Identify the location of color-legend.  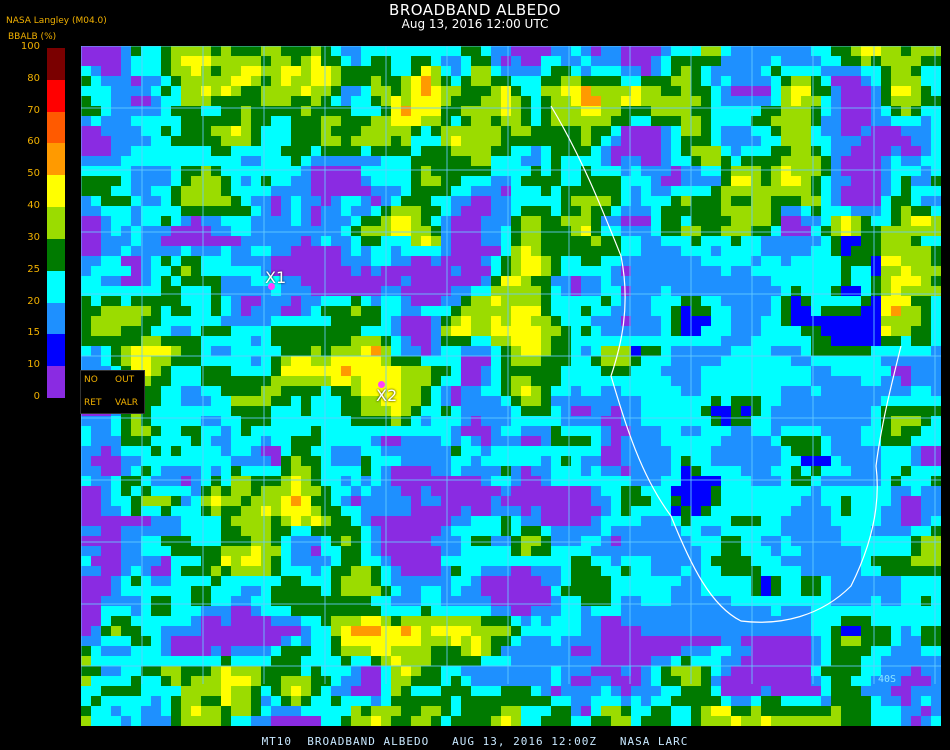
(56, 223).